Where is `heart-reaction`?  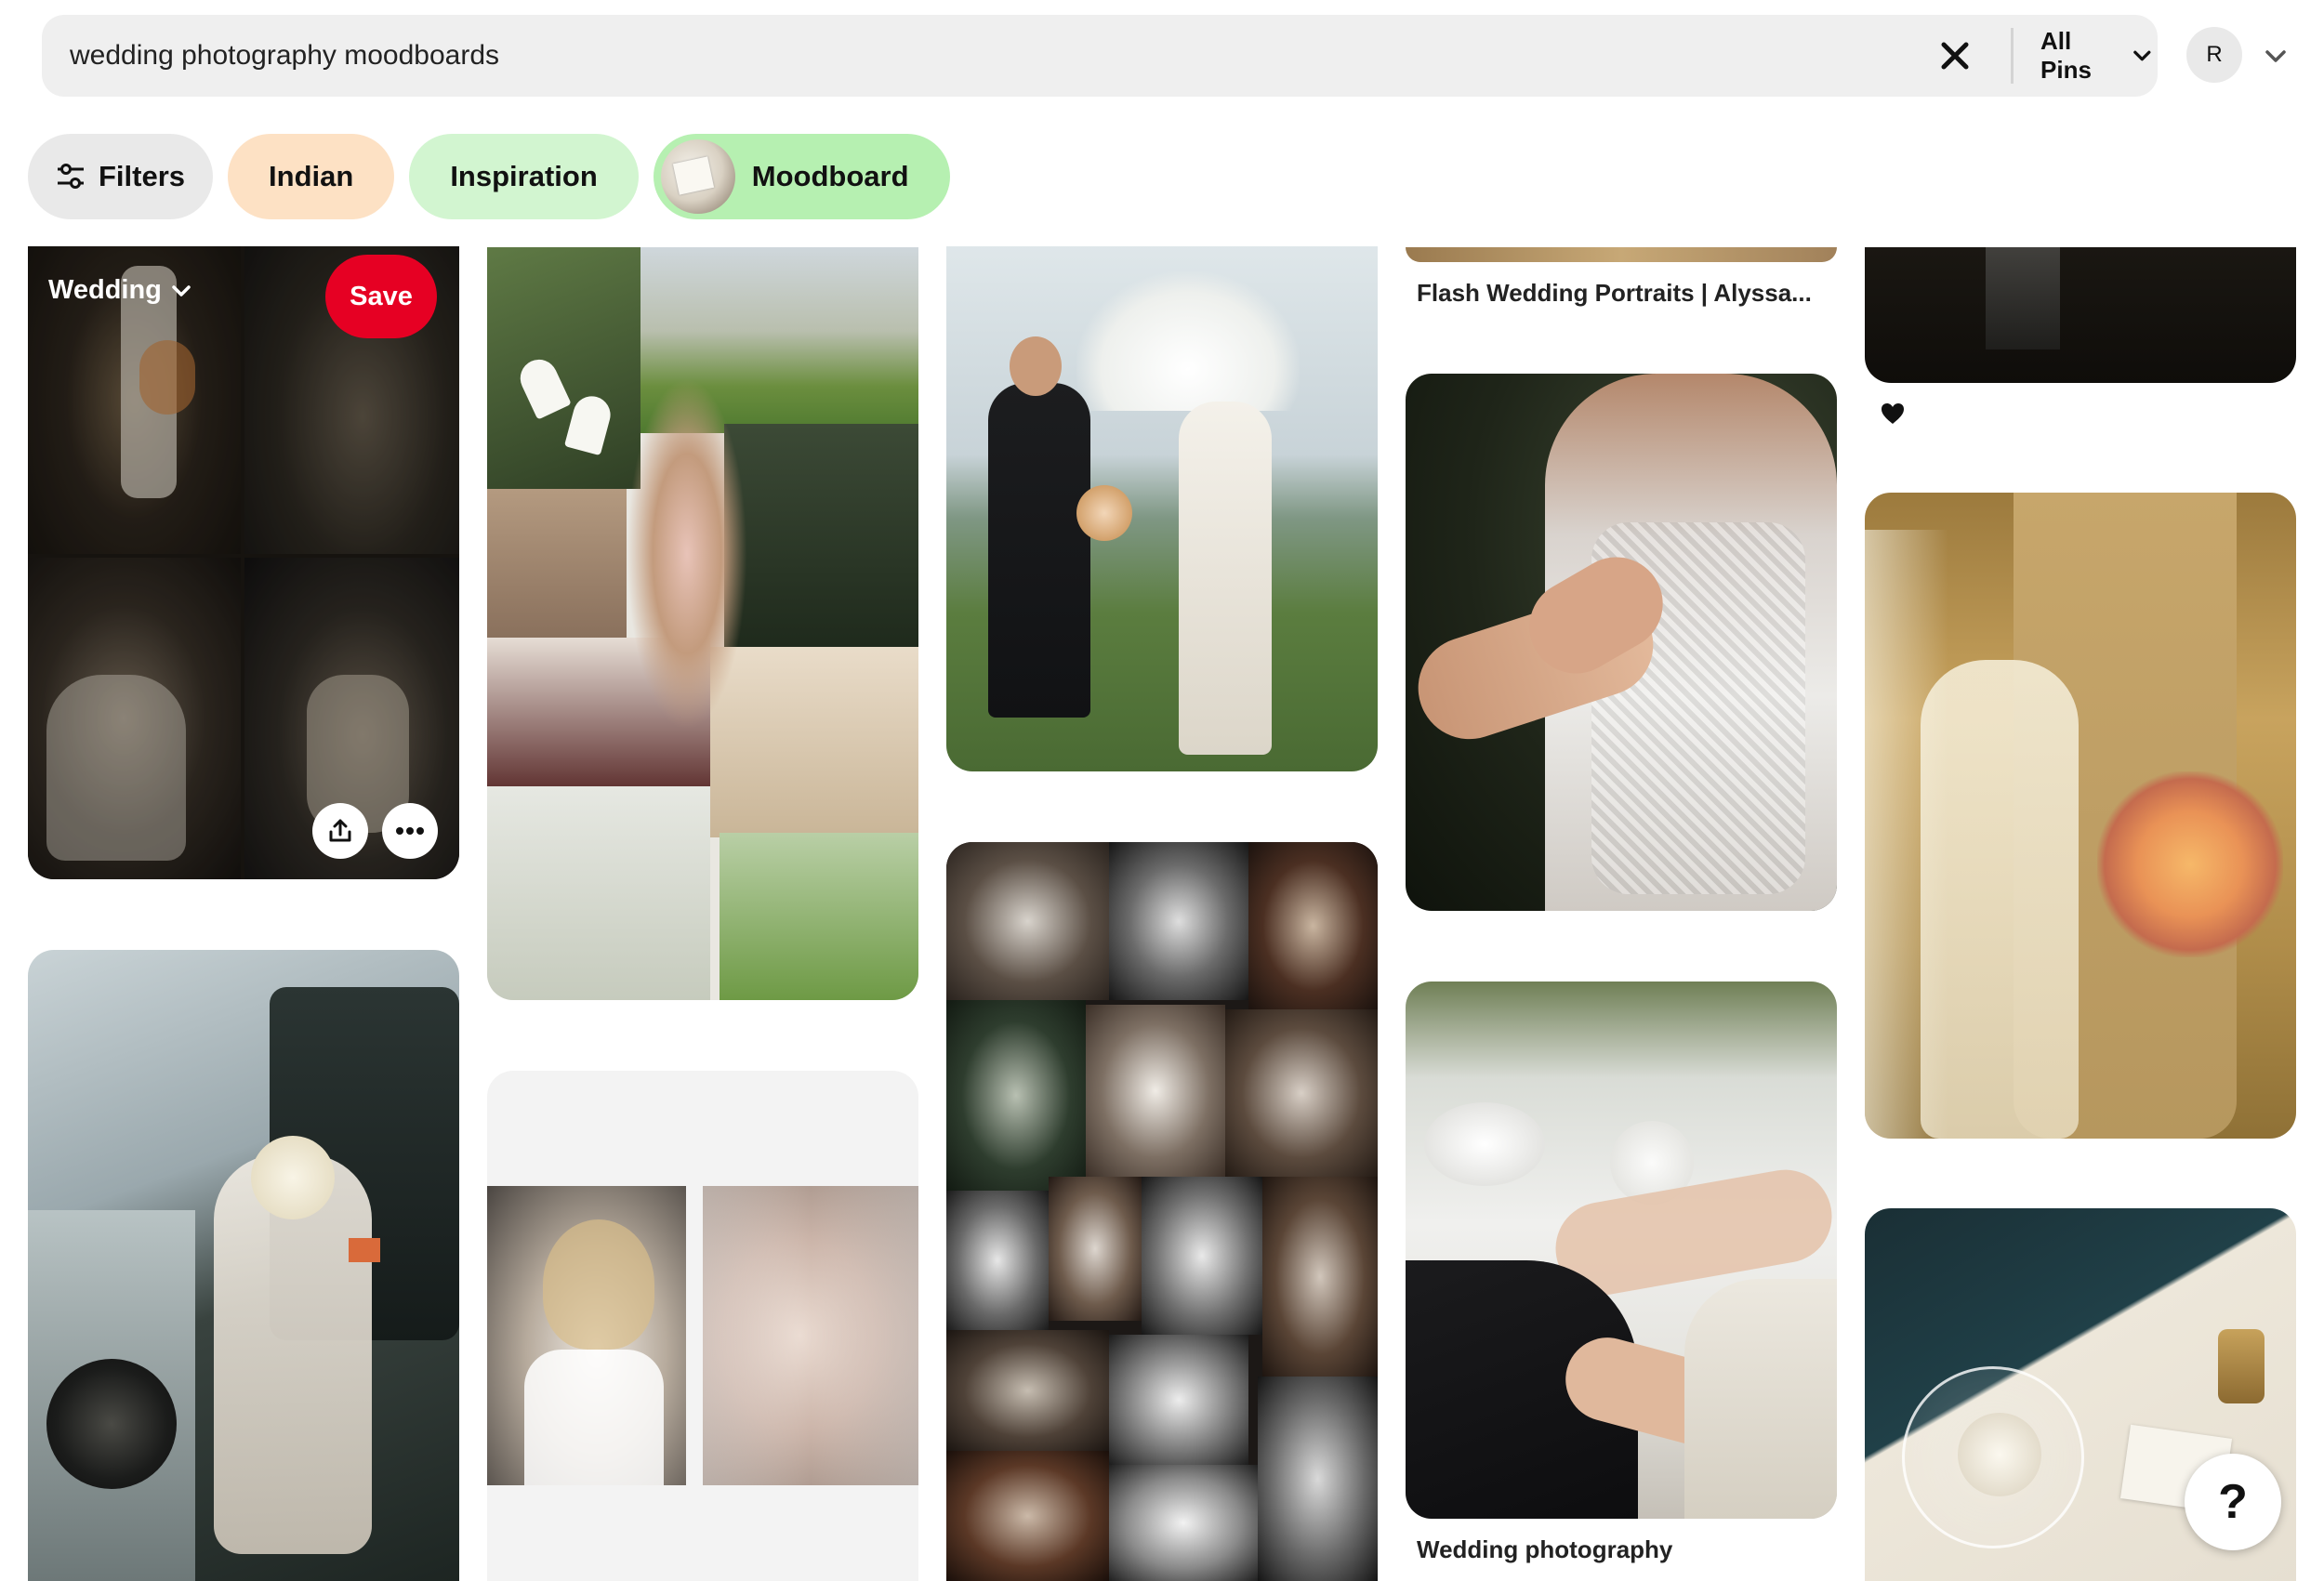 heart-reaction is located at coordinates (1894, 415).